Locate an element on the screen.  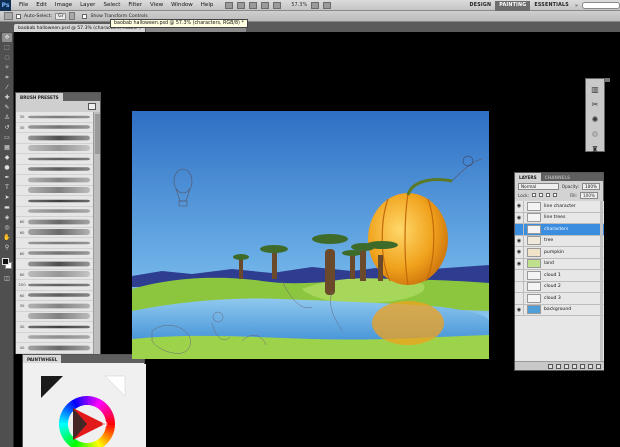
brush-panel-icon: ✂ is located at coordinates (595, 104).